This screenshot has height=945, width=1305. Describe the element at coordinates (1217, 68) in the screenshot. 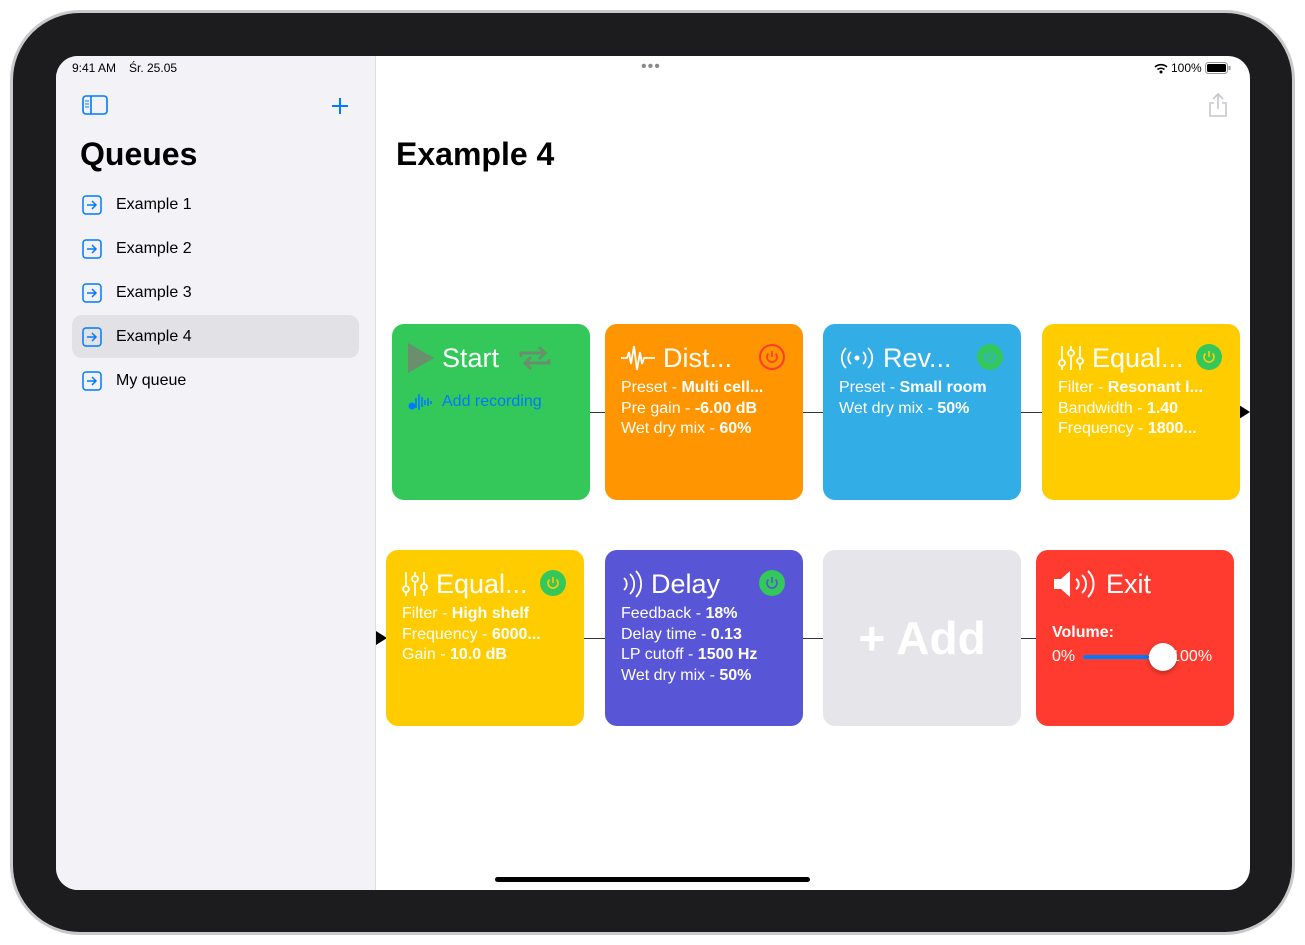

I see `battery-icon` at that location.